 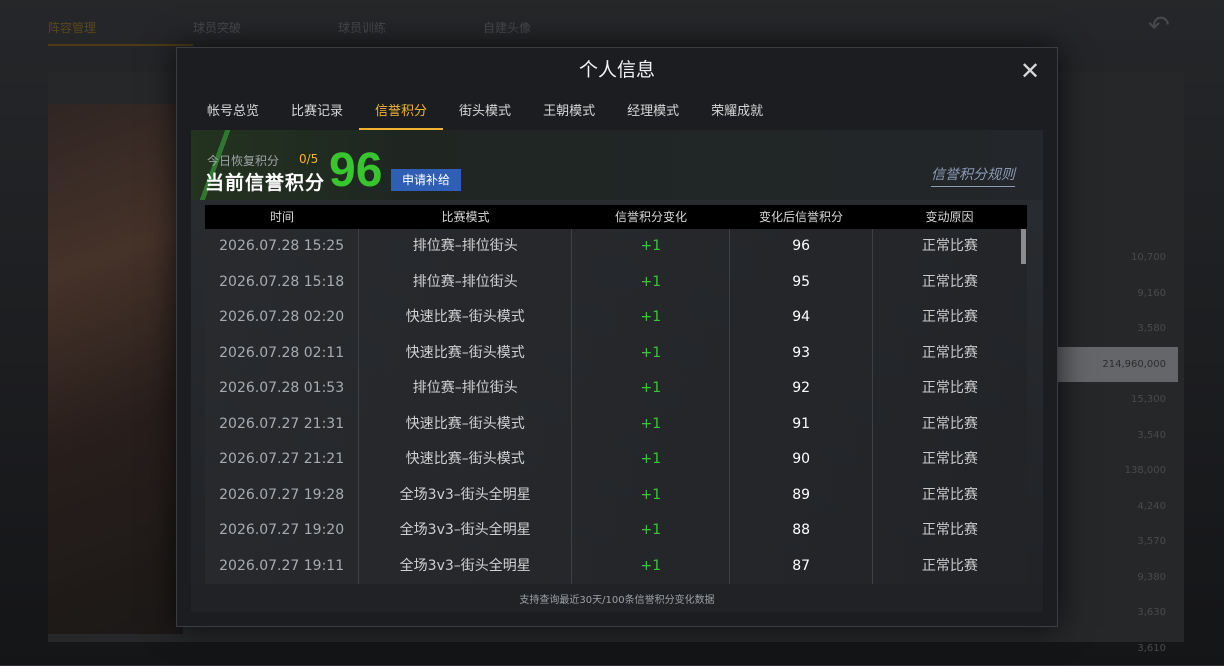 What do you see at coordinates (426, 180) in the screenshot?
I see `apply-supply-button: 申请补给` at bounding box center [426, 180].